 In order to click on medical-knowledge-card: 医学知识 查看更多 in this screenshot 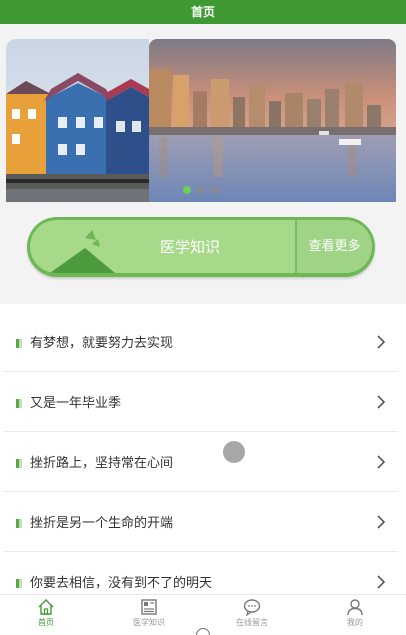, I will do `click(201, 247)`.